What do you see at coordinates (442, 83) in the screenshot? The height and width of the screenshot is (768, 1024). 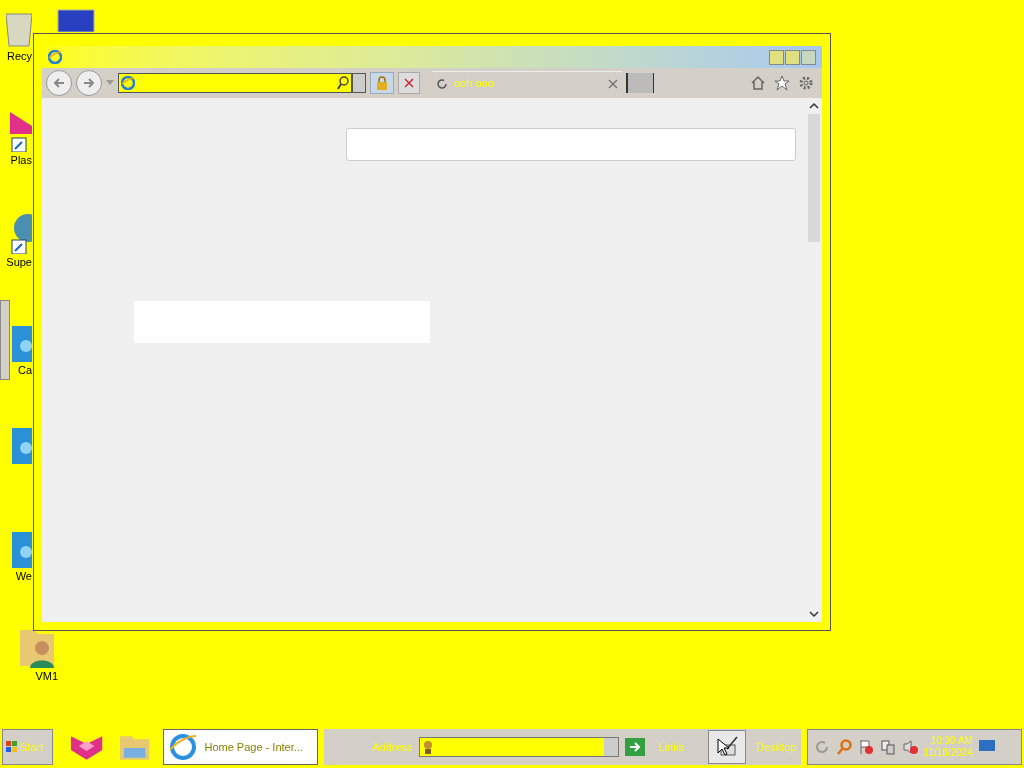 I see `loading-icon` at bounding box center [442, 83].